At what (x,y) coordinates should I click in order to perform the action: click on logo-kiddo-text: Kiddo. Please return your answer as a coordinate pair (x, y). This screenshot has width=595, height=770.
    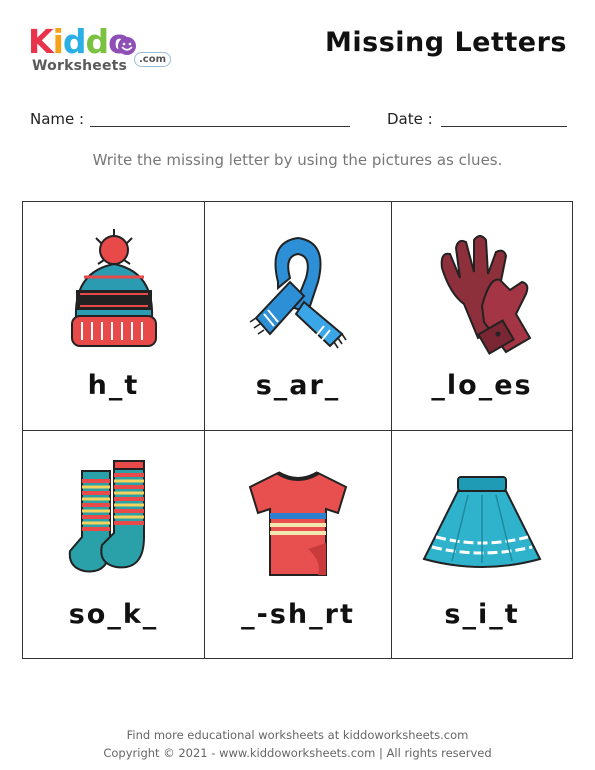
    Looking at the image, I should click on (79, 42).